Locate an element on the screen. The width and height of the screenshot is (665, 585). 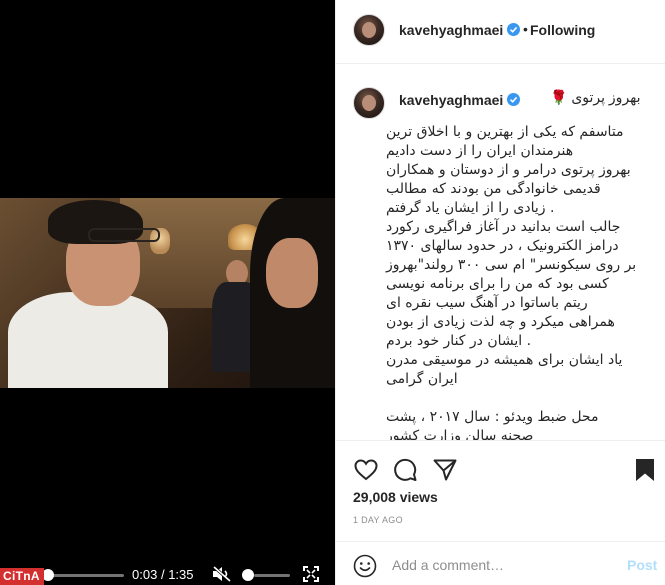
emoji-icon is located at coordinates (365, 566).